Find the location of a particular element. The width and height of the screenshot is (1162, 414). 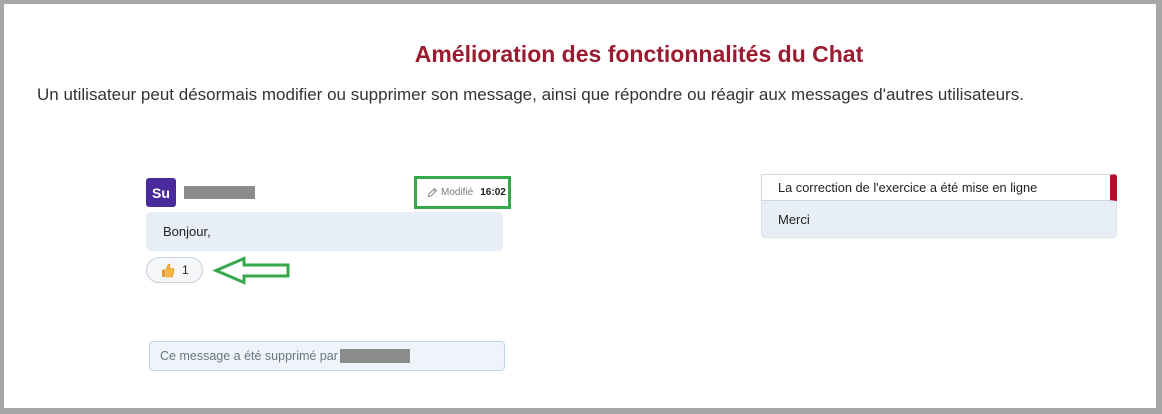

message-bubble: Bonjour, is located at coordinates (324, 231).